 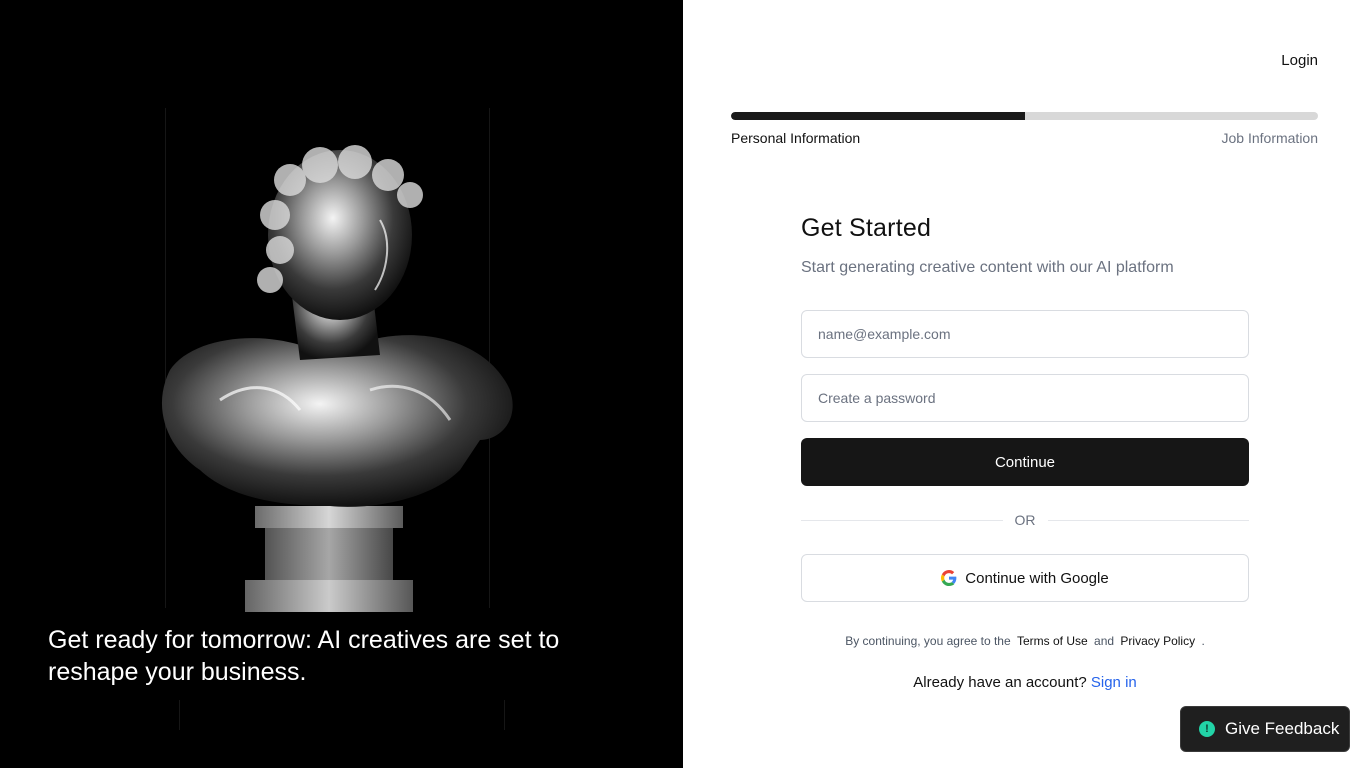 What do you see at coordinates (1025, 334) in the screenshot?
I see `email-field` at bounding box center [1025, 334].